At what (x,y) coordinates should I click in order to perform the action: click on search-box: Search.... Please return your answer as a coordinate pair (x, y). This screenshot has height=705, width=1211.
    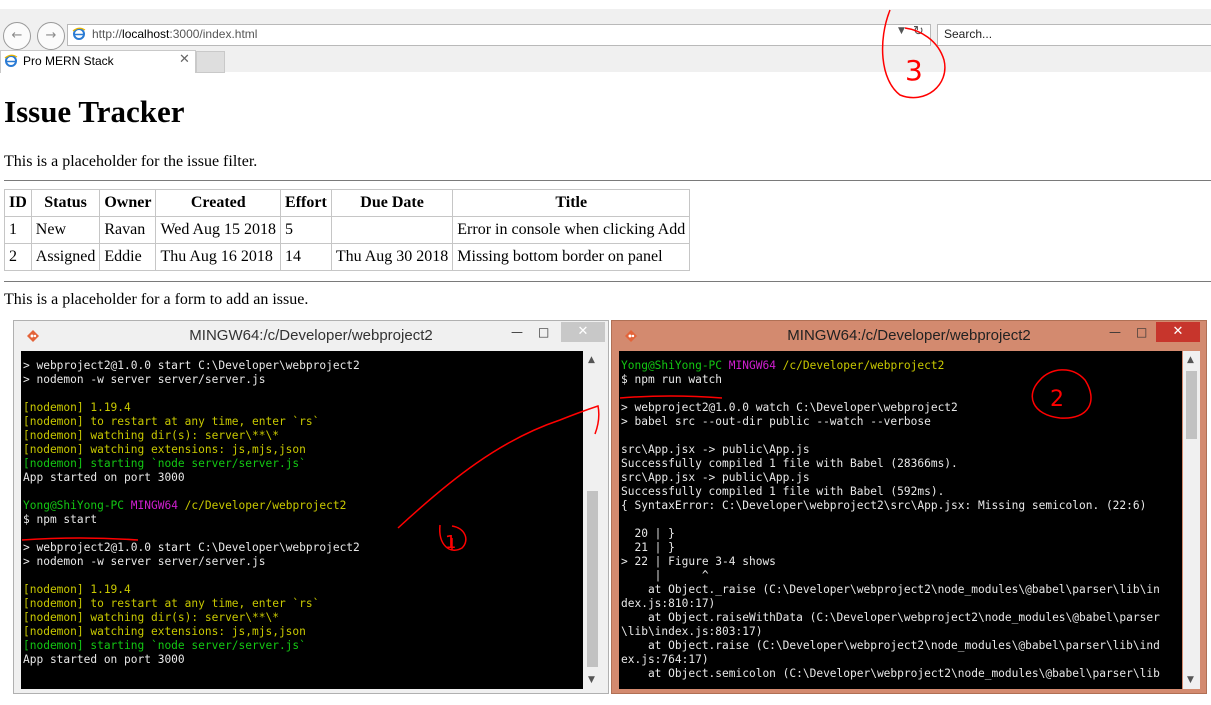
    Looking at the image, I should click on (1074, 35).